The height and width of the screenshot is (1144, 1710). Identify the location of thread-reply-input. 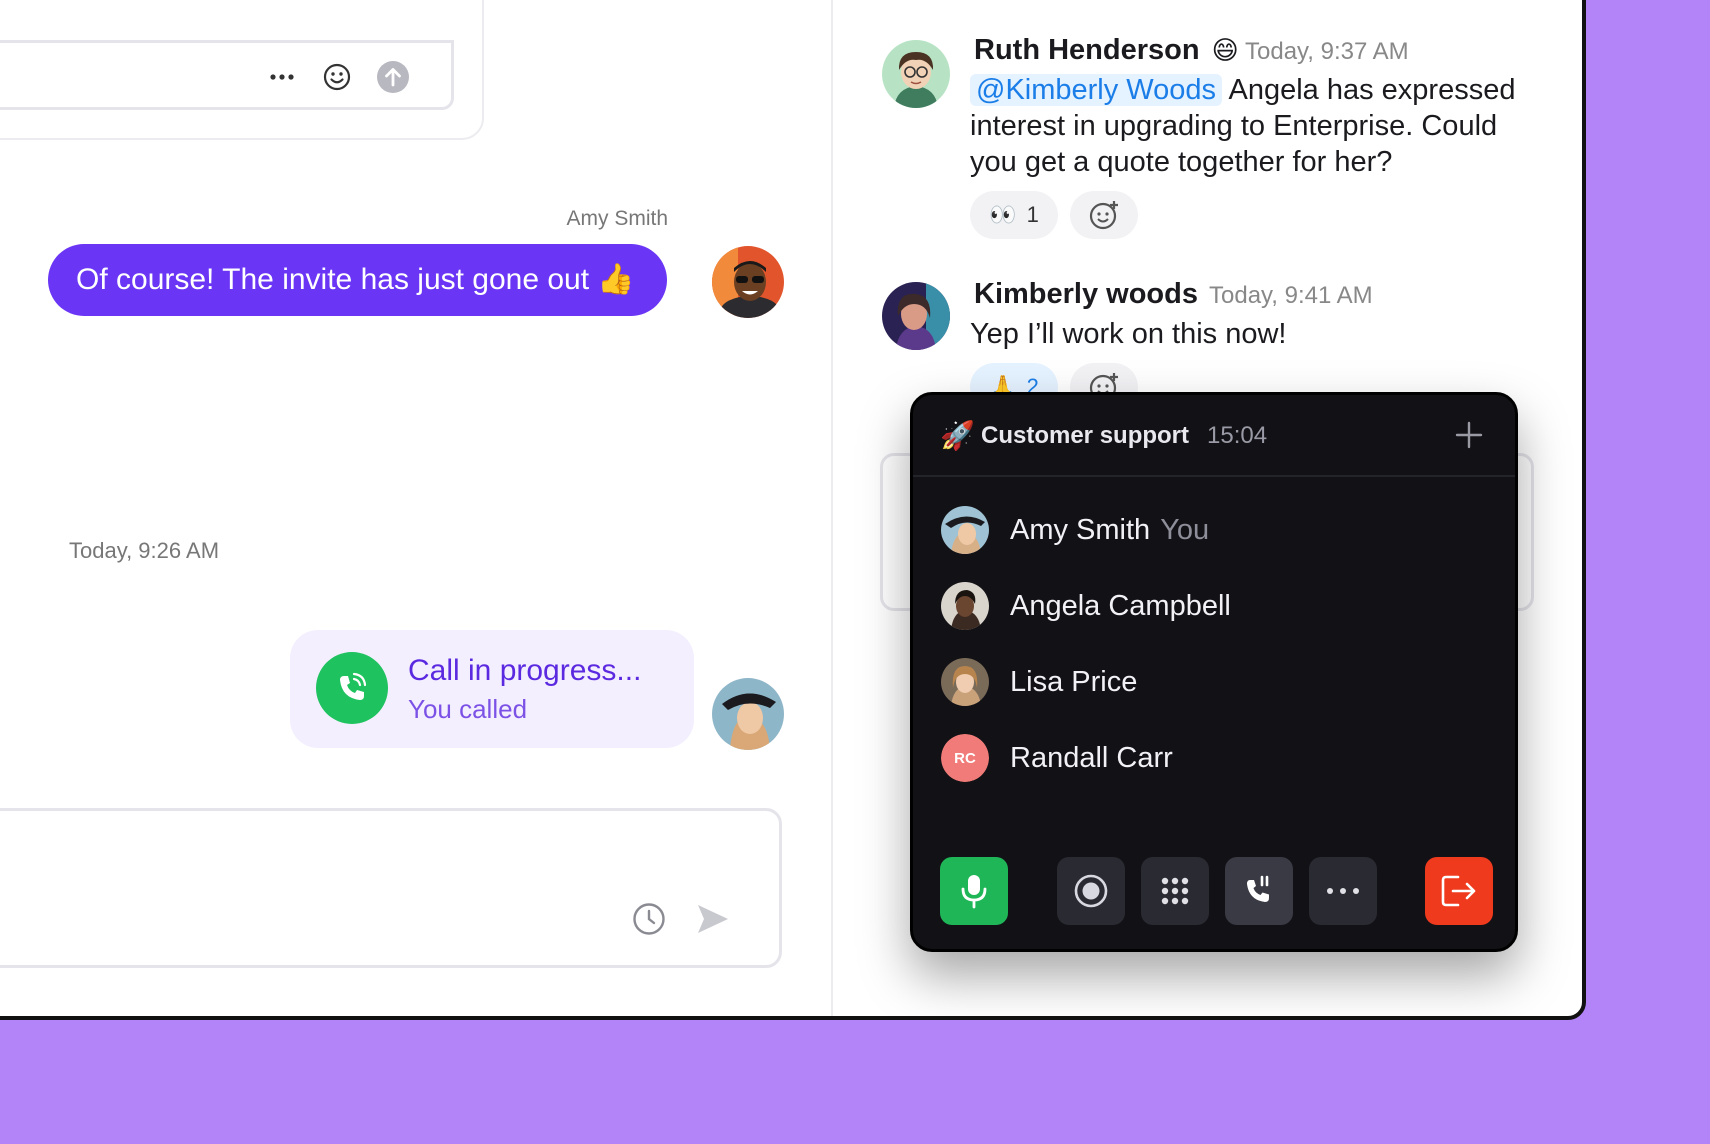
(227, 75).